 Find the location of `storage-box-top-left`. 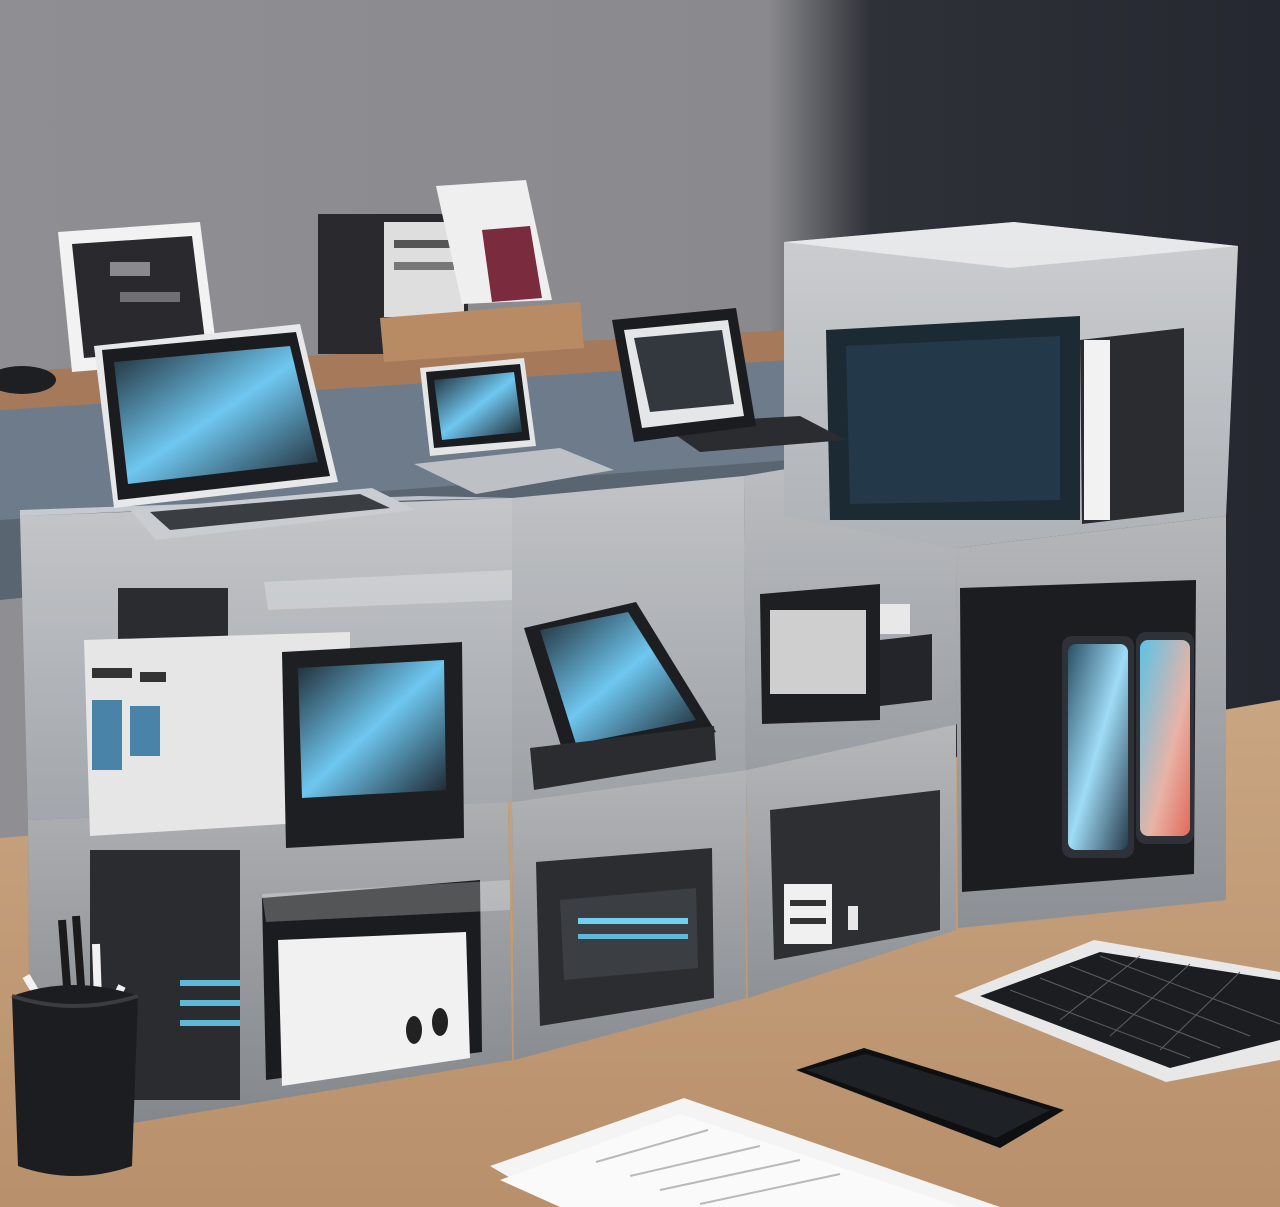

storage-box-top-left is located at coordinates (266, 672).